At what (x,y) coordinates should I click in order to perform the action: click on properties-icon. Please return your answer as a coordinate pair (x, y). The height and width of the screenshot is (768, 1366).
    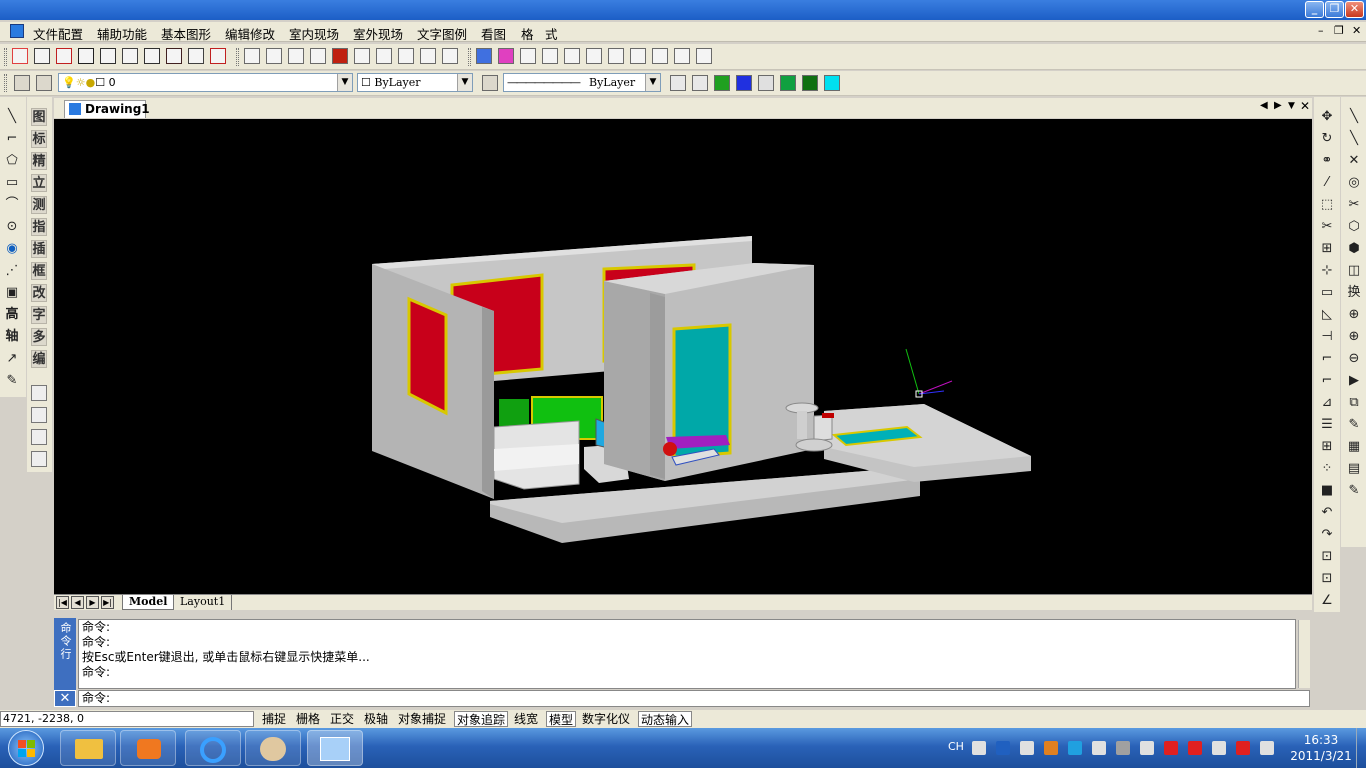
    Looking at the image, I should click on (20, 56).